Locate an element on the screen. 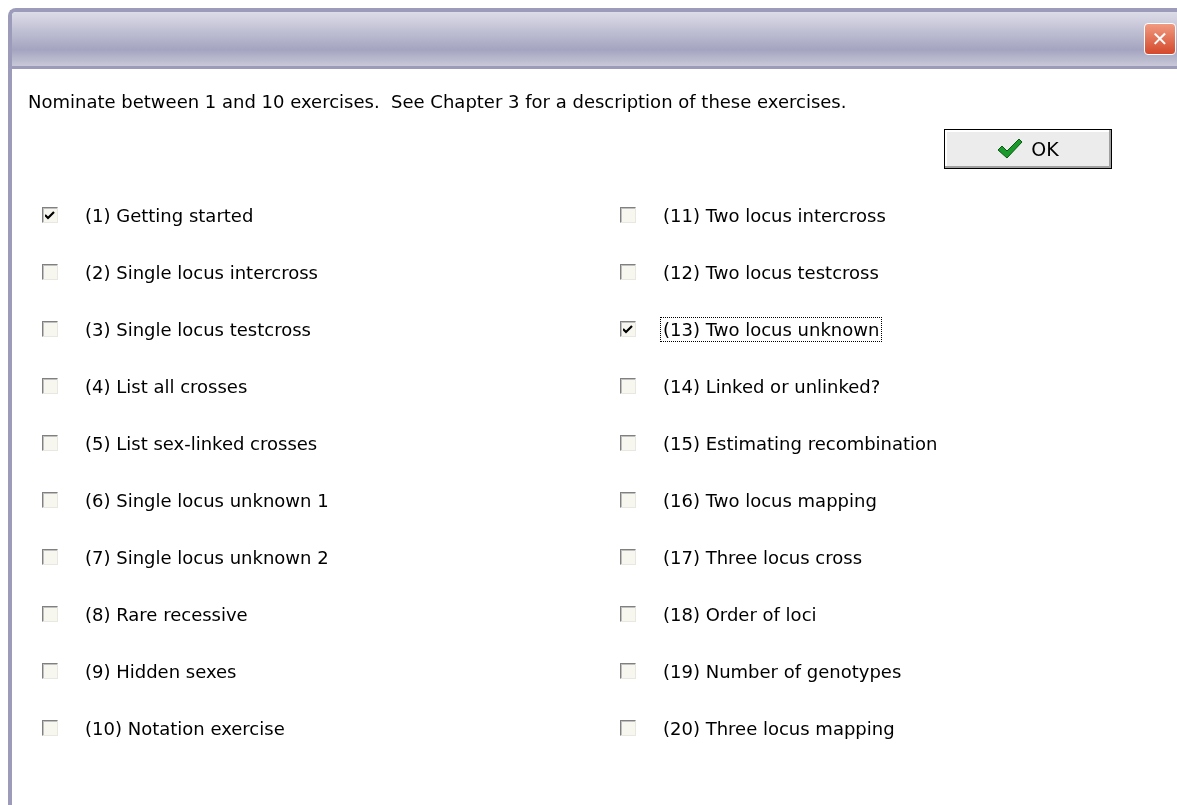  checkmark-icon is located at coordinates (1010, 149).